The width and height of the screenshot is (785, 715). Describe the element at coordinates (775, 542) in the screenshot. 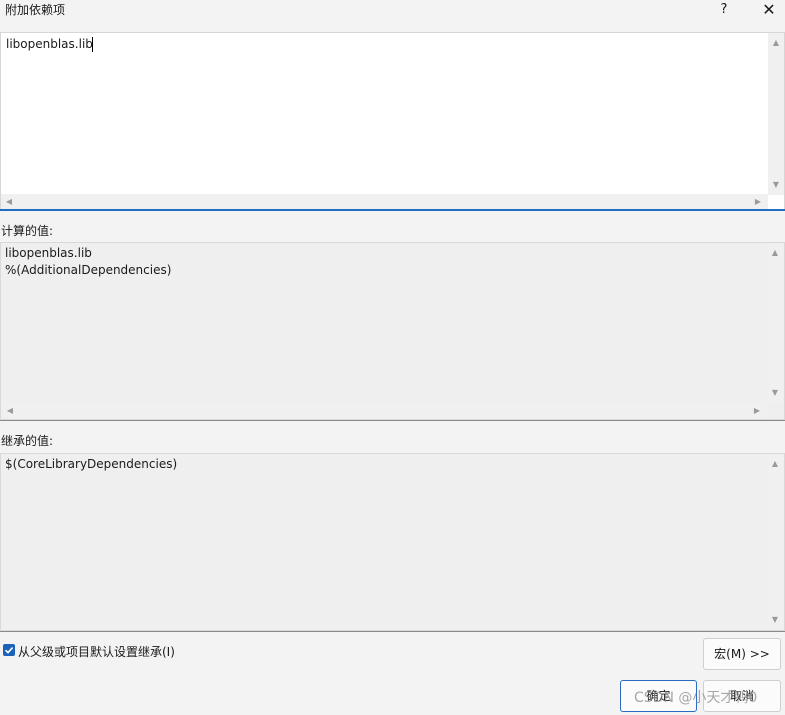

I see `inherited-vertical-scrollbar: ▲ ▼` at that location.